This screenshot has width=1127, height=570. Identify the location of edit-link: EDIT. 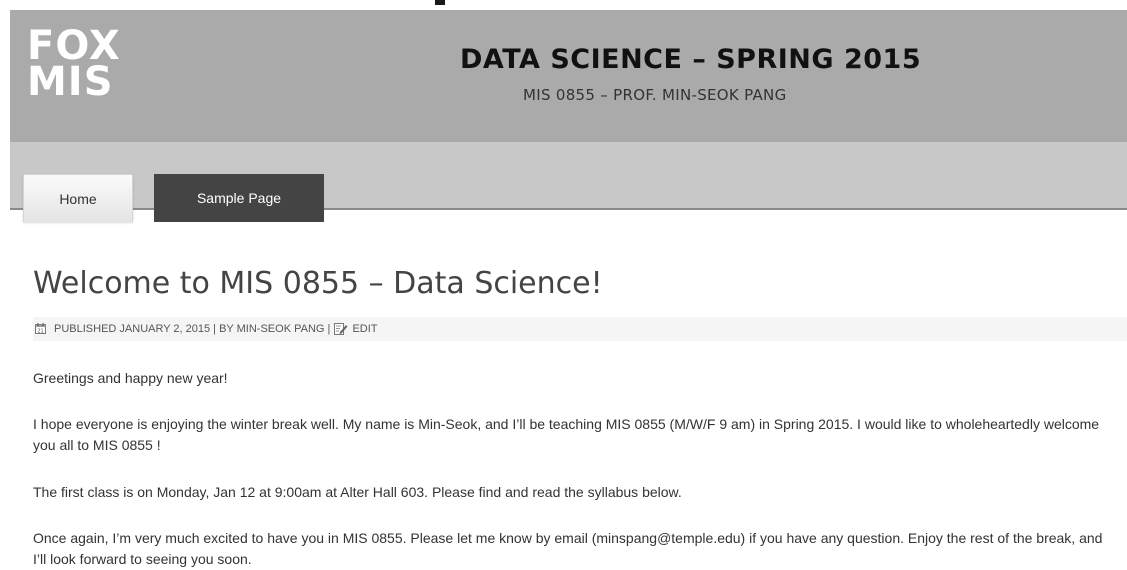
(364, 329).